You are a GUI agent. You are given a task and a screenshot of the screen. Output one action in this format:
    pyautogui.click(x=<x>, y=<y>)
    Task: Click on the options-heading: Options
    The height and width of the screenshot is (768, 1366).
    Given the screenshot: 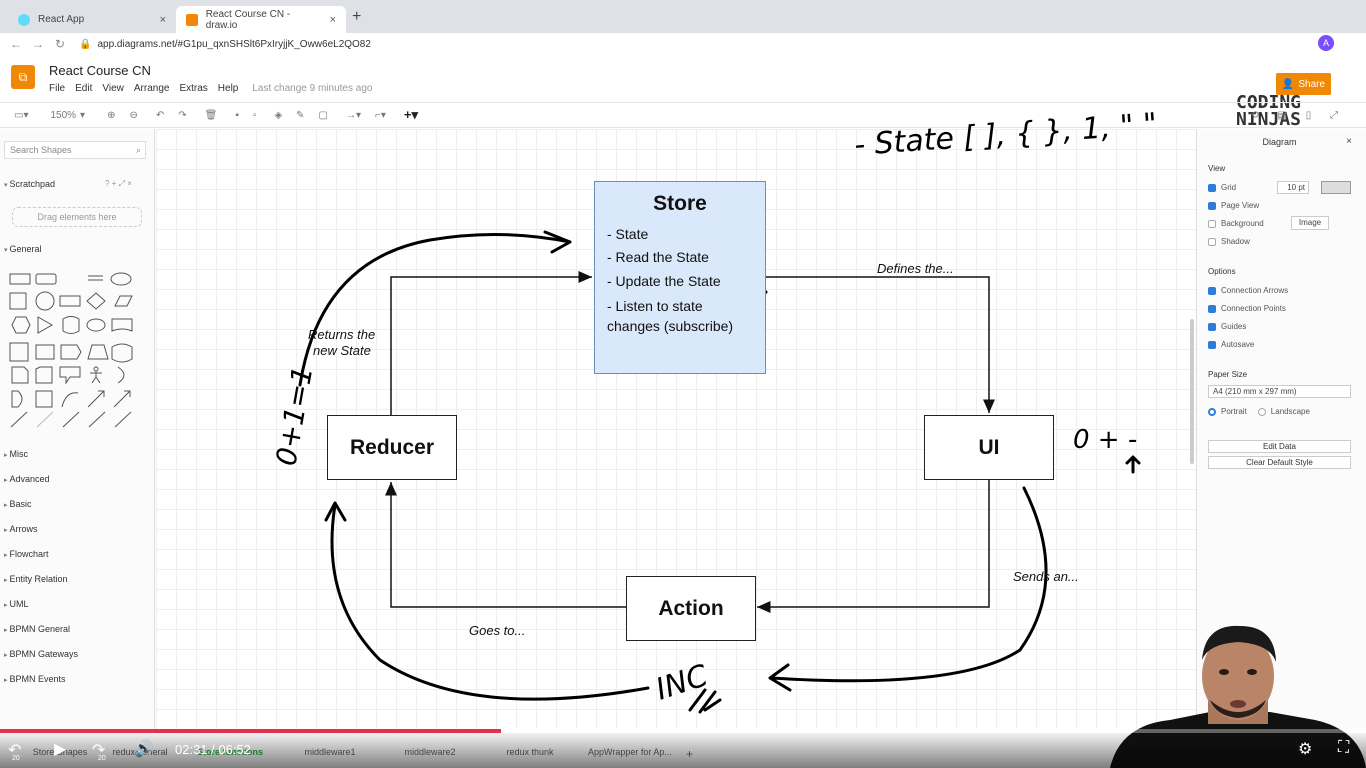 What is the action you would take?
    pyautogui.click(x=1222, y=271)
    